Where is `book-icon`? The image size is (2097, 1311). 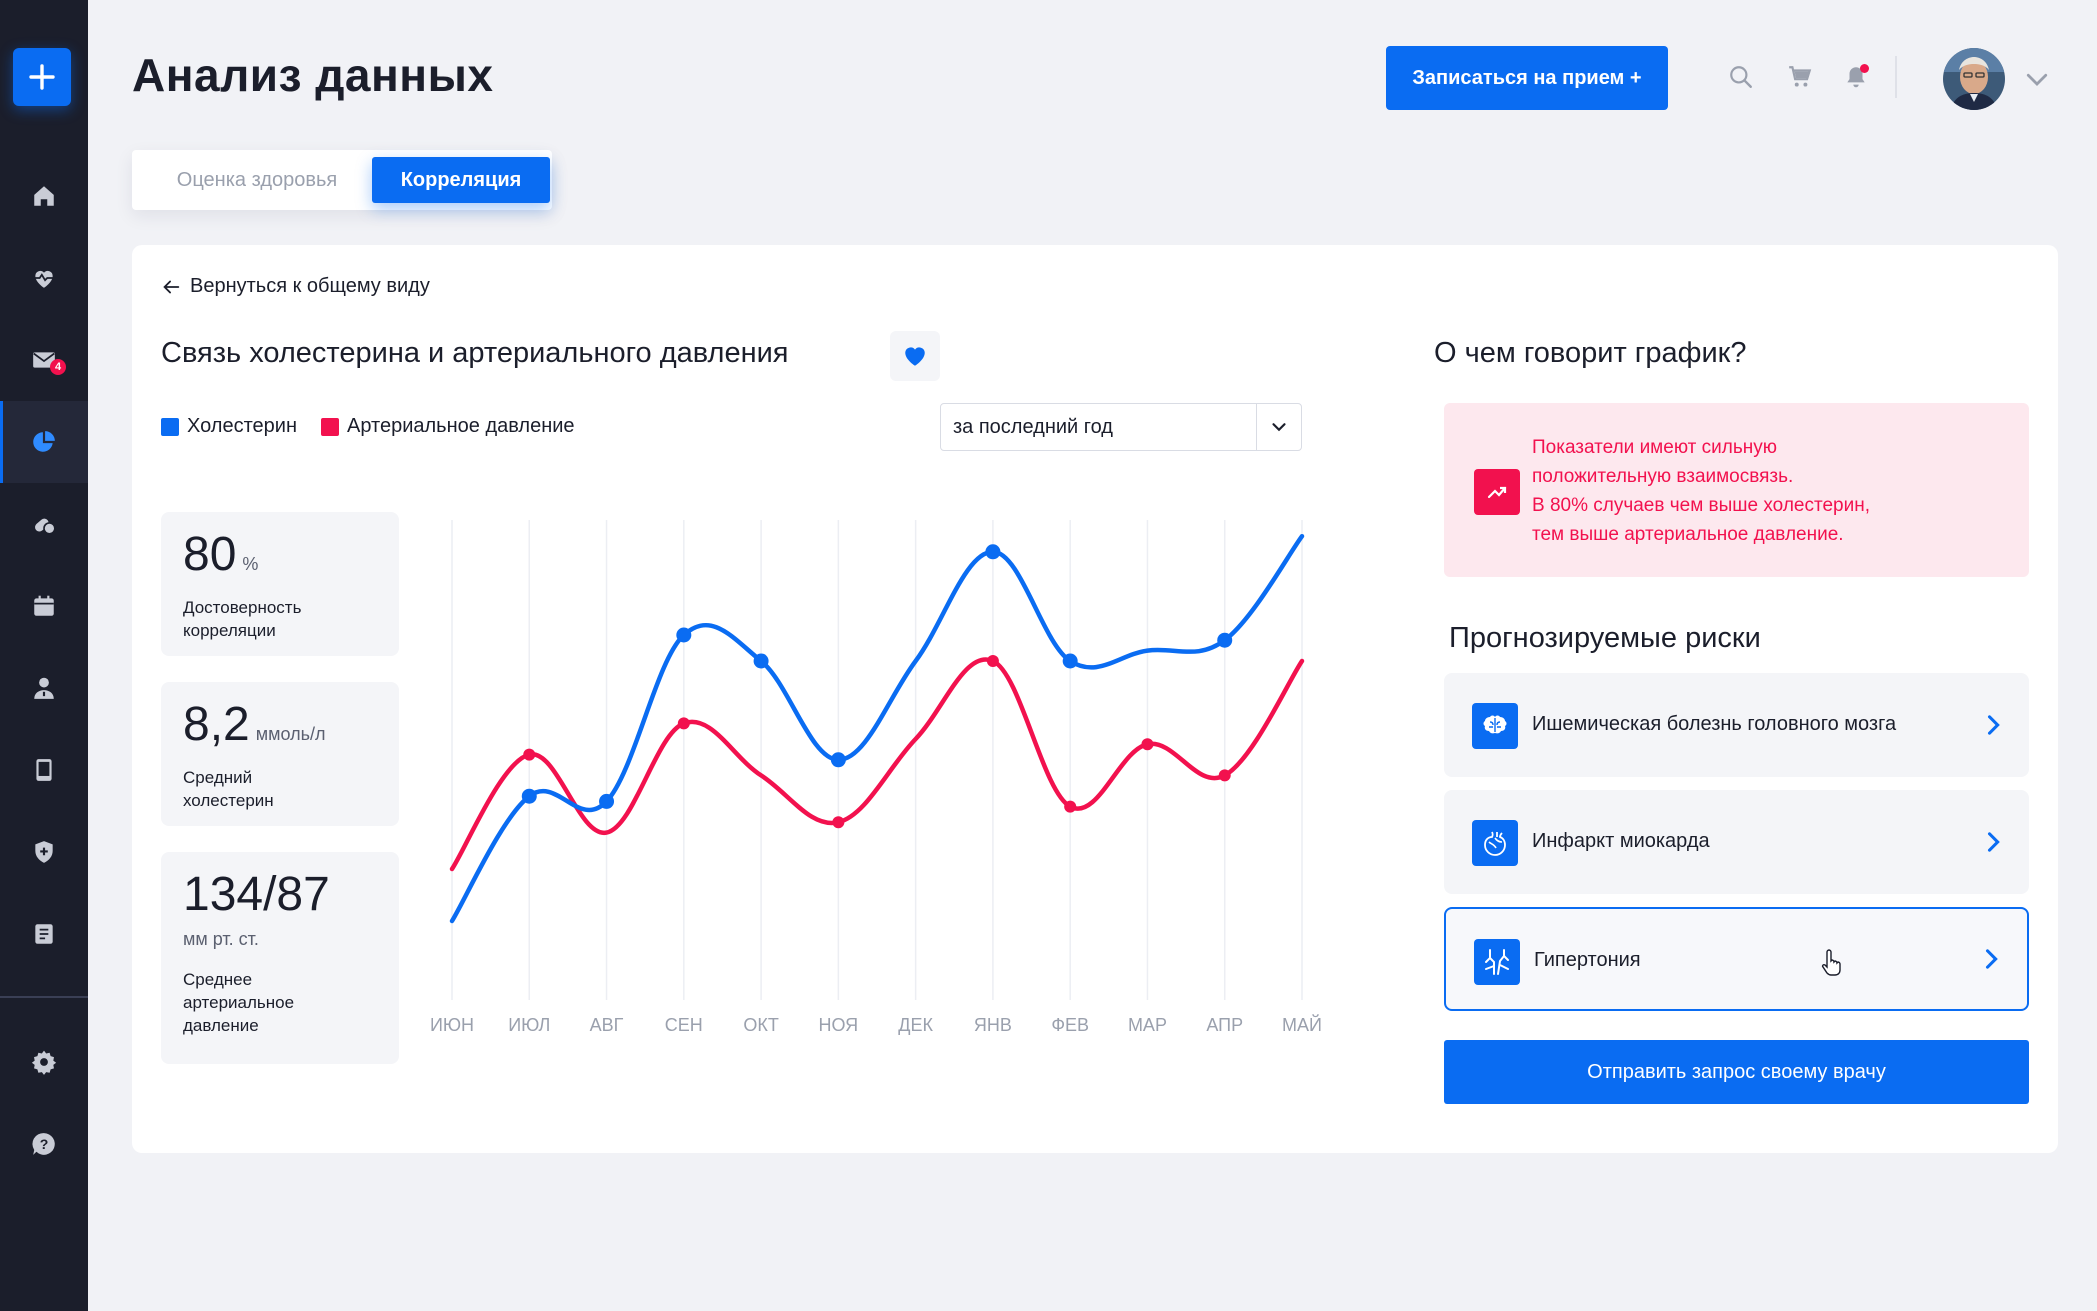
book-icon is located at coordinates (44, 934).